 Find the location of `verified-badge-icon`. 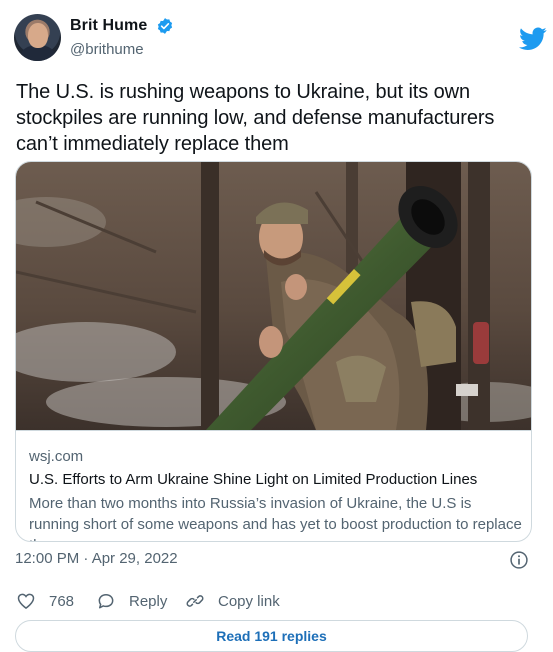

verified-badge-icon is located at coordinates (165, 26).